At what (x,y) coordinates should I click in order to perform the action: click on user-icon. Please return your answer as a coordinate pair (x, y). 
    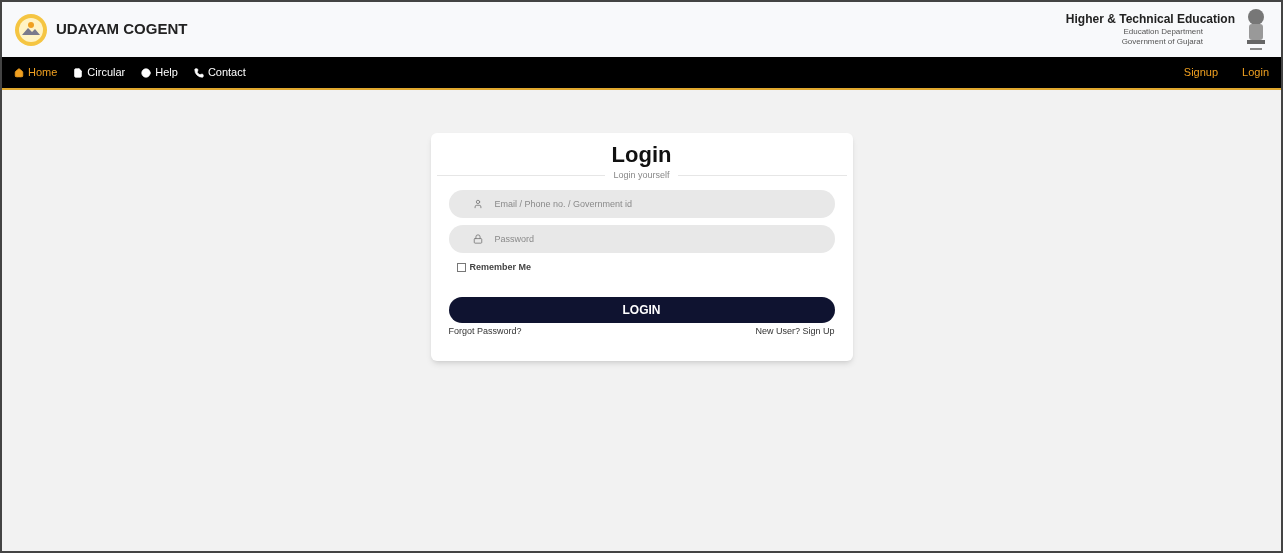
    Looking at the image, I should click on (477, 204).